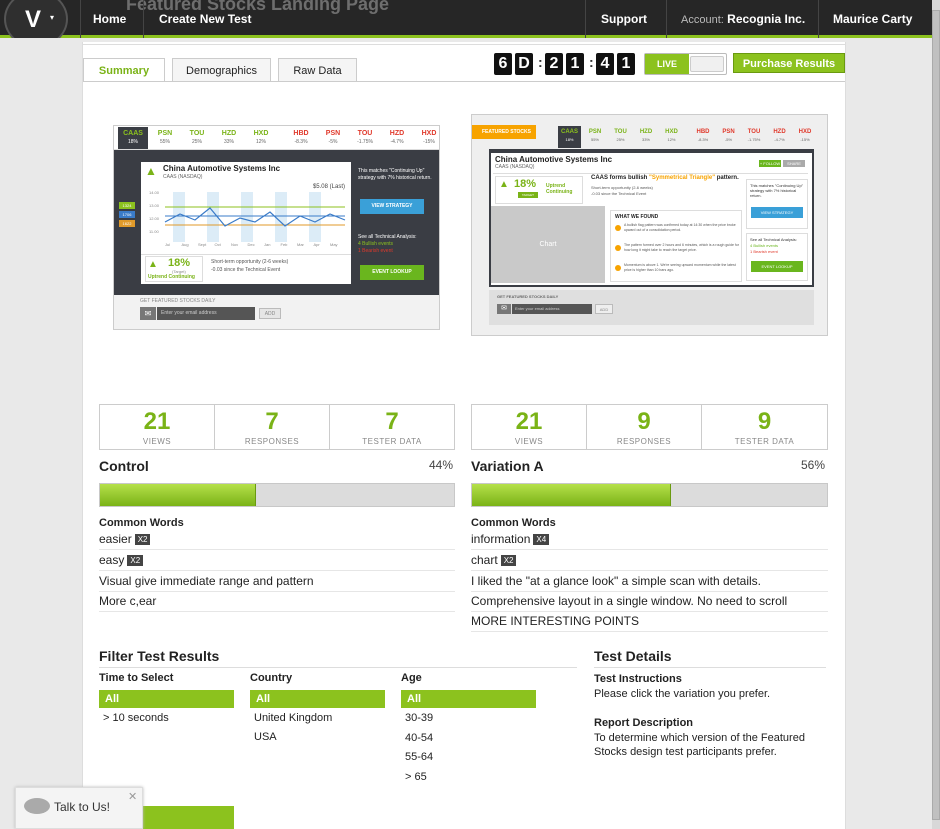 This screenshot has width=940, height=829. Describe the element at coordinates (277, 582) in the screenshot. I see `comment-row: Visual give immediate range and pattern` at that location.